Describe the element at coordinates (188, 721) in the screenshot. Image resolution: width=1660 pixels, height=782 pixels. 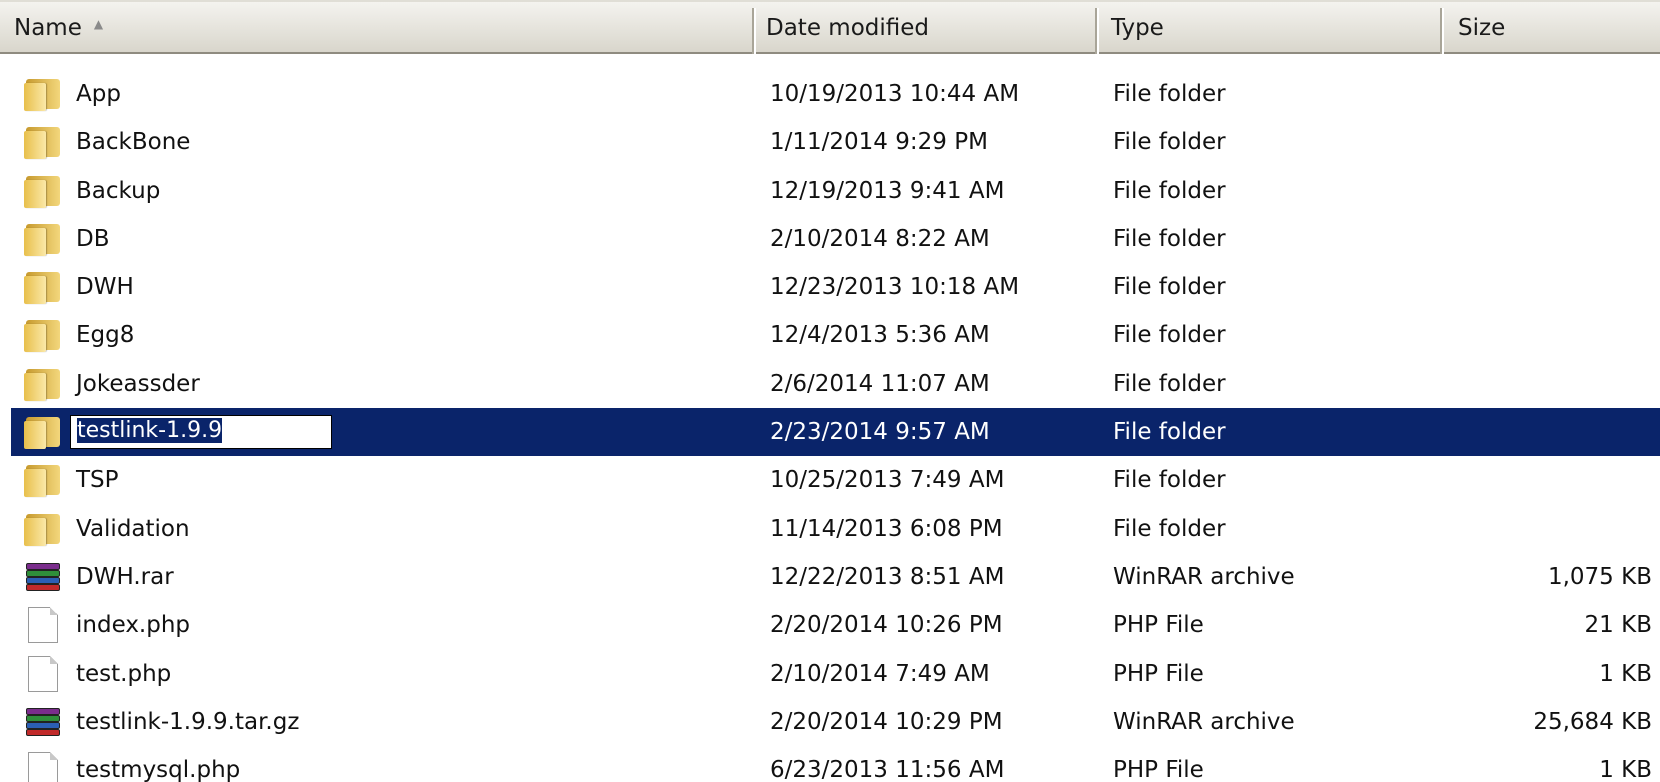
I see `file-name: testlink-1.9.9.tar.gz` at that location.